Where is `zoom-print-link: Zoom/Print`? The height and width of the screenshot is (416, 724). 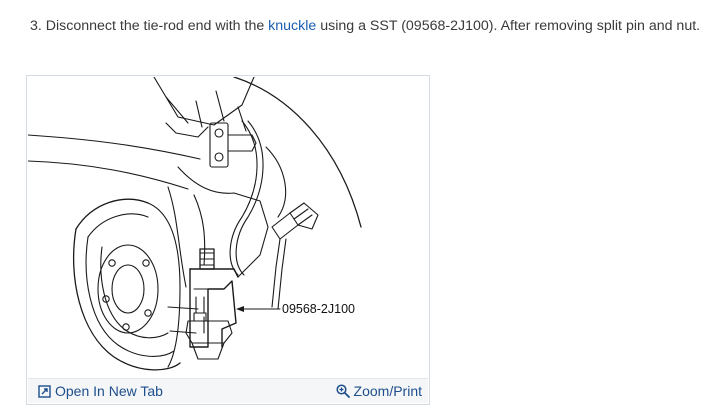 zoom-print-link: Zoom/Print is located at coordinates (378, 391).